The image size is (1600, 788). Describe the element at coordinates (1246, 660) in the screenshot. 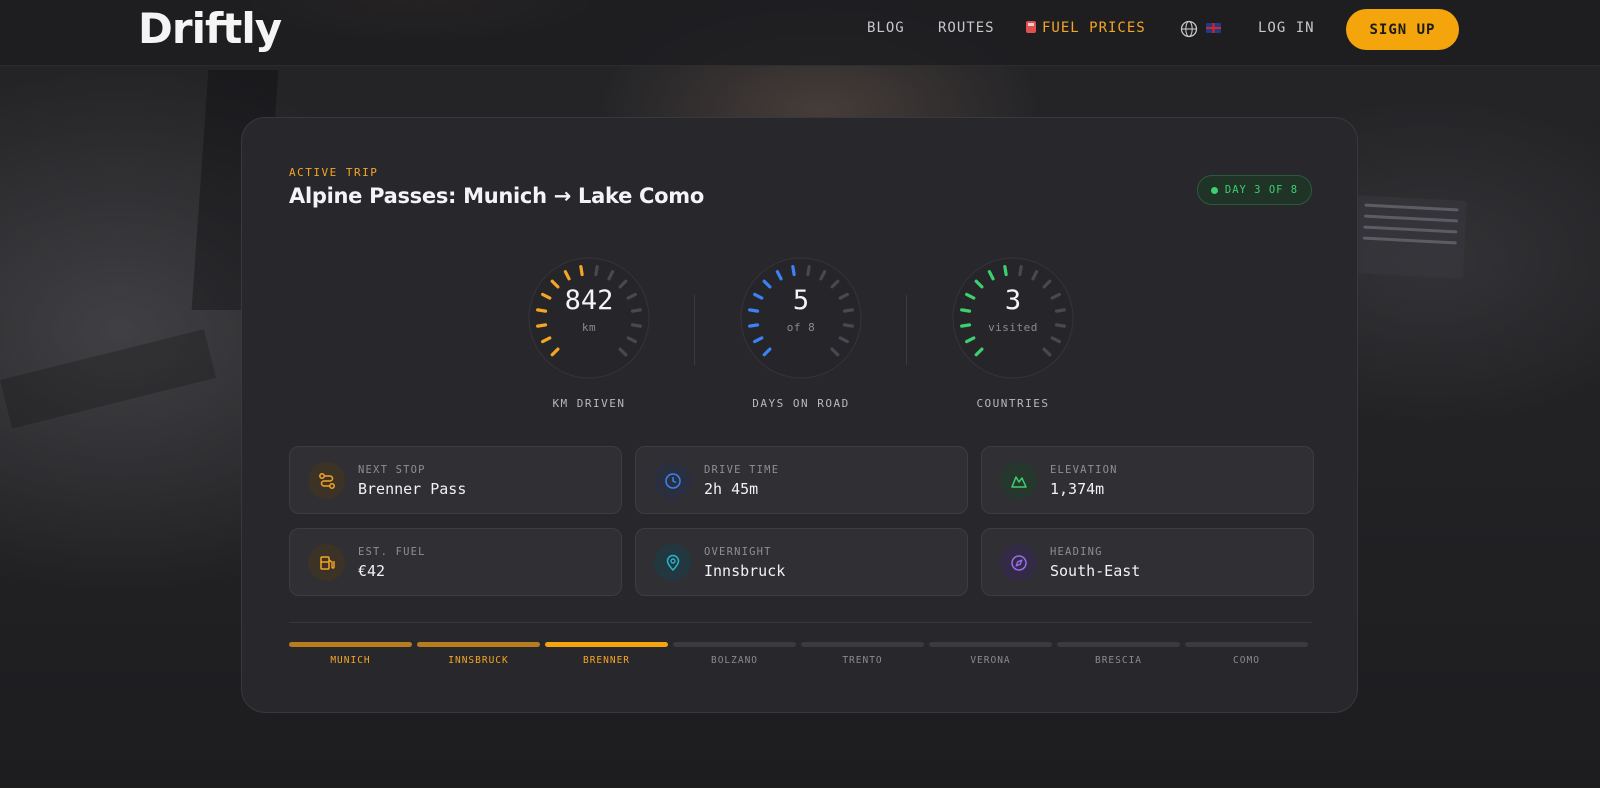

I see `route-stop-label: COMO` at that location.